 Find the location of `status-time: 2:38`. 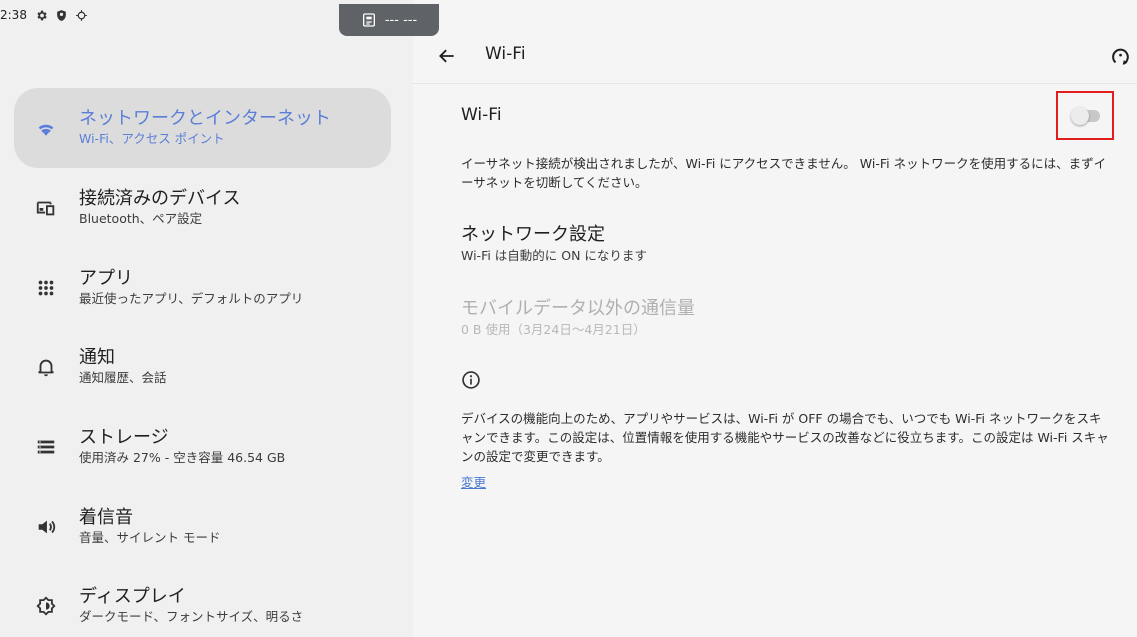

status-time: 2:38 is located at coordinates (13, 15).